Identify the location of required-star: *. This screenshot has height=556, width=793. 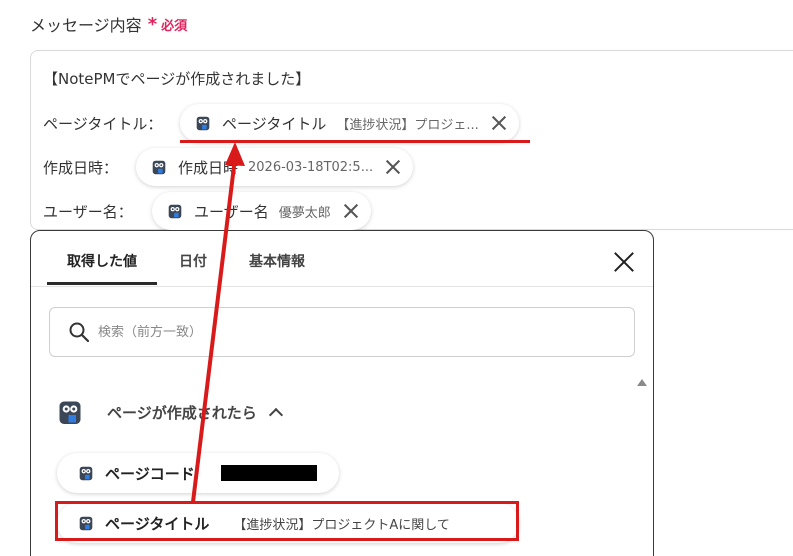
(152, 24).